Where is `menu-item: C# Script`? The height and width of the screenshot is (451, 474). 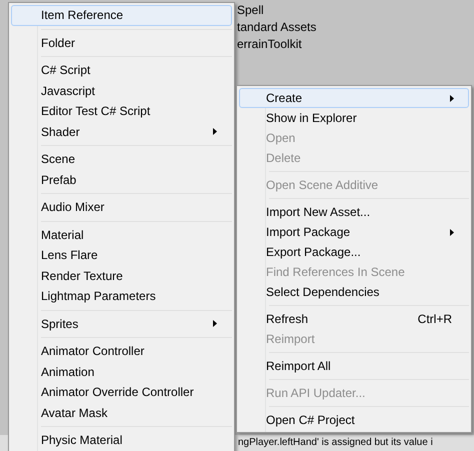
menu-item: C# Script is located at coordinates (121, 70).